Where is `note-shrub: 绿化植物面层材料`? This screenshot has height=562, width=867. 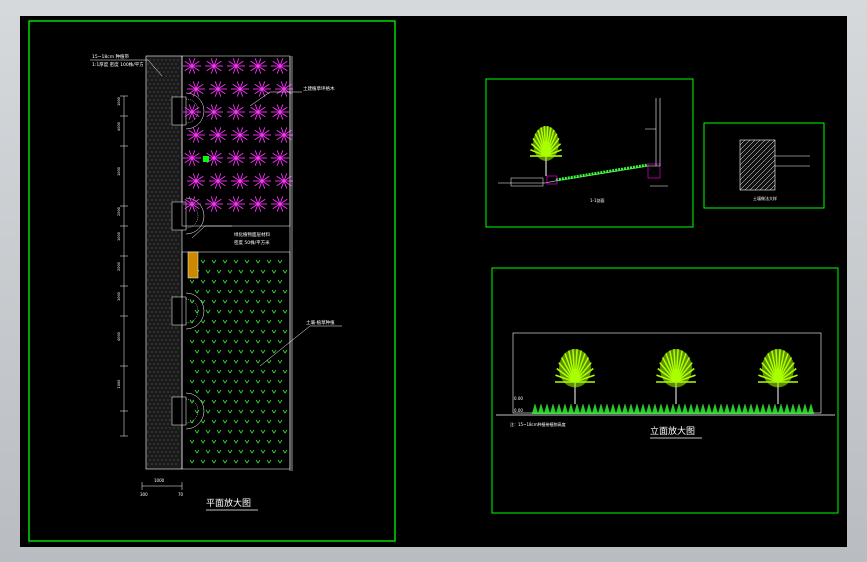
note-shrub: 绿化植物面层材料 is located at coordinates (252, 234).